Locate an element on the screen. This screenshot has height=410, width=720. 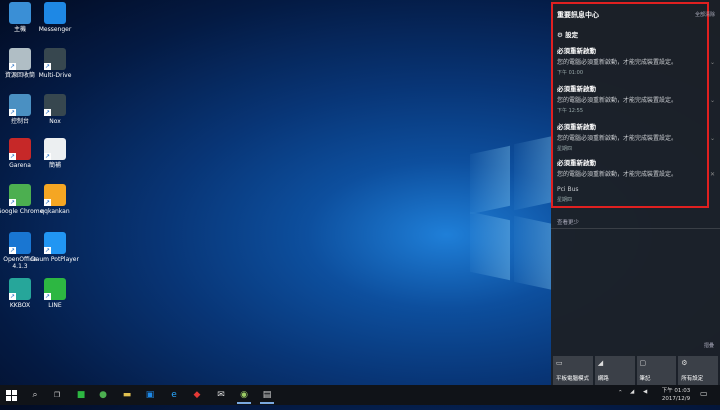
action-center-title: 重要訊息中心 is located at coordinates (578, 15).